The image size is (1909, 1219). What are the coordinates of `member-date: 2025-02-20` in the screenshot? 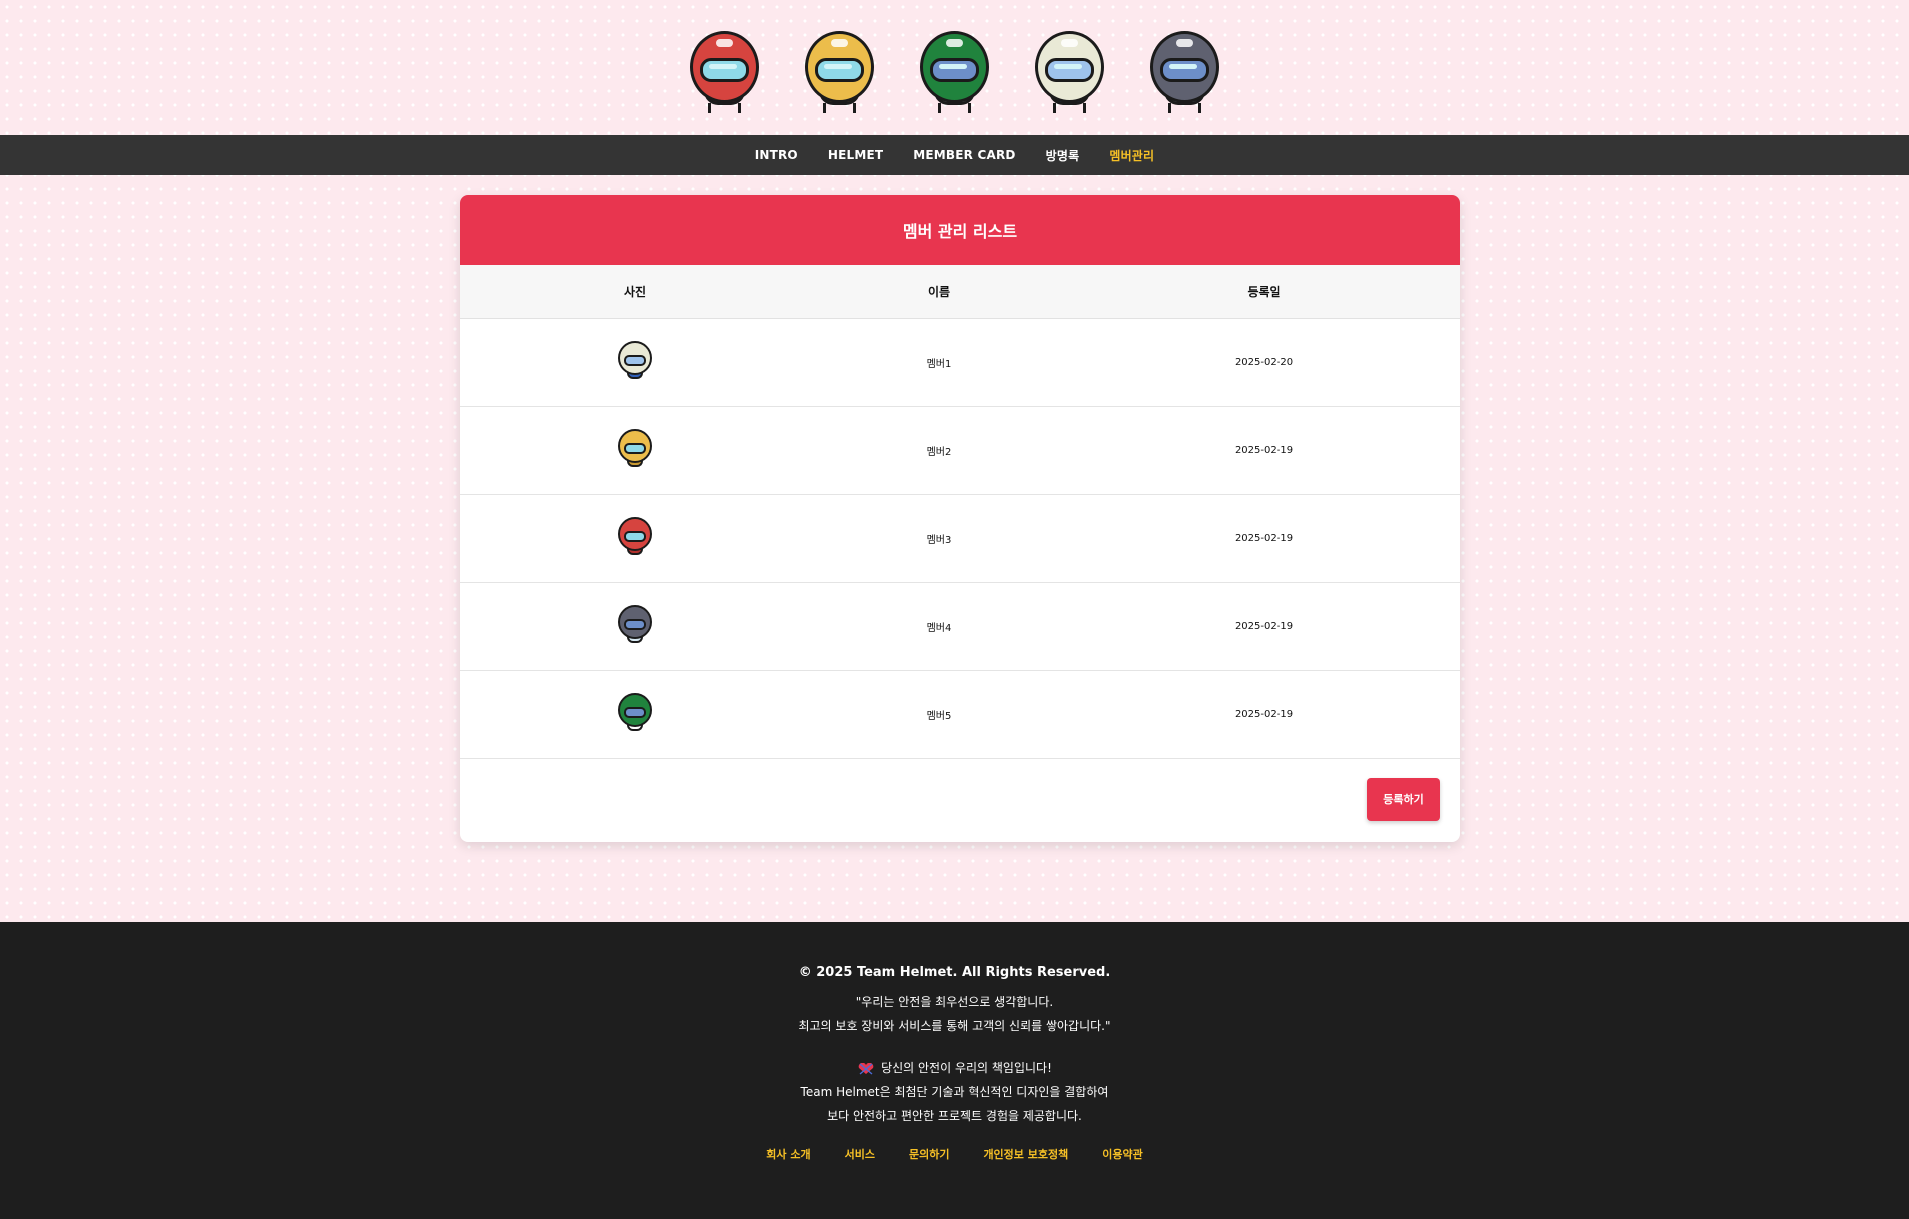 It's located at (1264, 362).